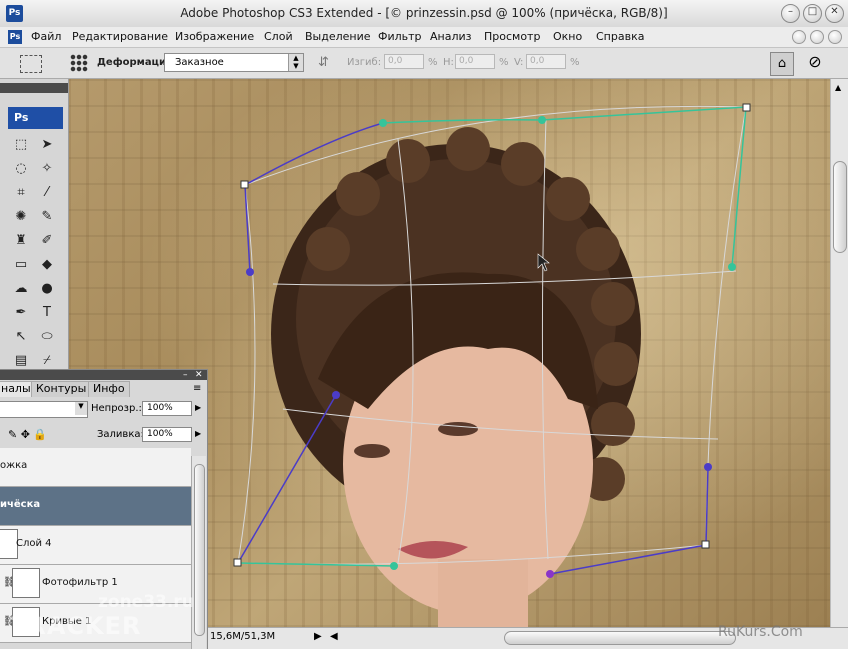 Image resolution: width=848 pixels, height=649 pixels. What do you see at coordinates (21, 241) in the screenshot?
I see `clone-stamp-icon: ♜` at bounding box center [21, 241].